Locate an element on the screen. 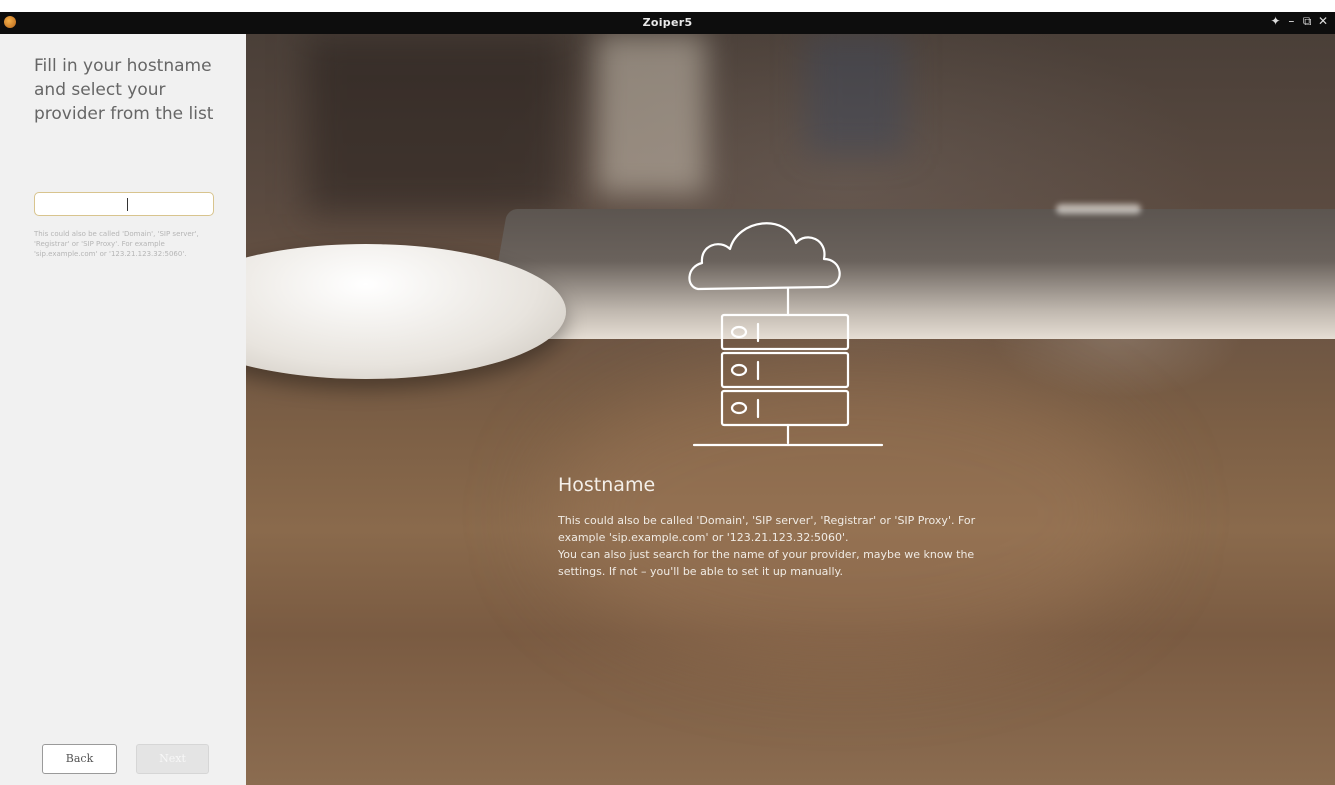  pin-icon: ✦ is located at coordinates (1276, 21).